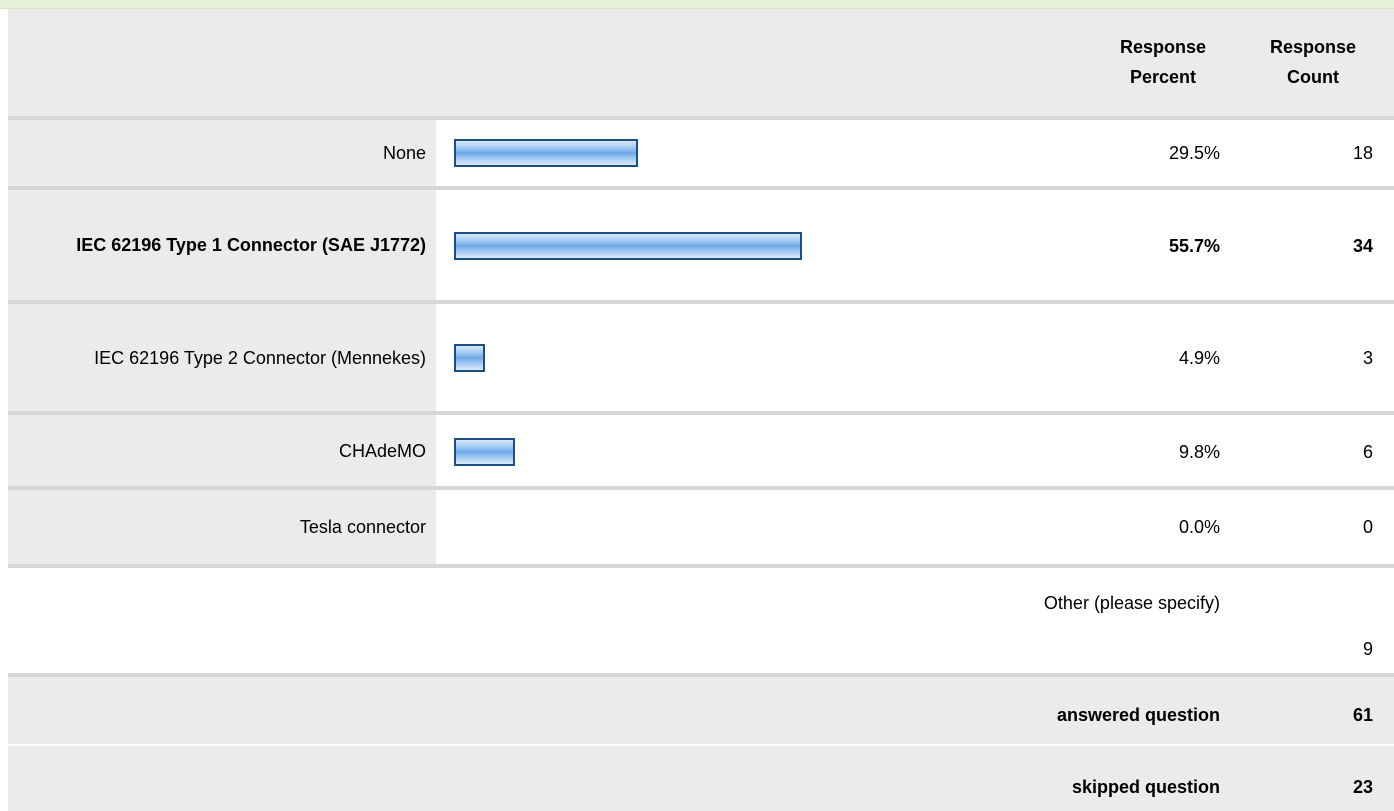 This screenshot has width=1394, height=811. I want to click on other-label: Other (please specify), so click(1131, 603).